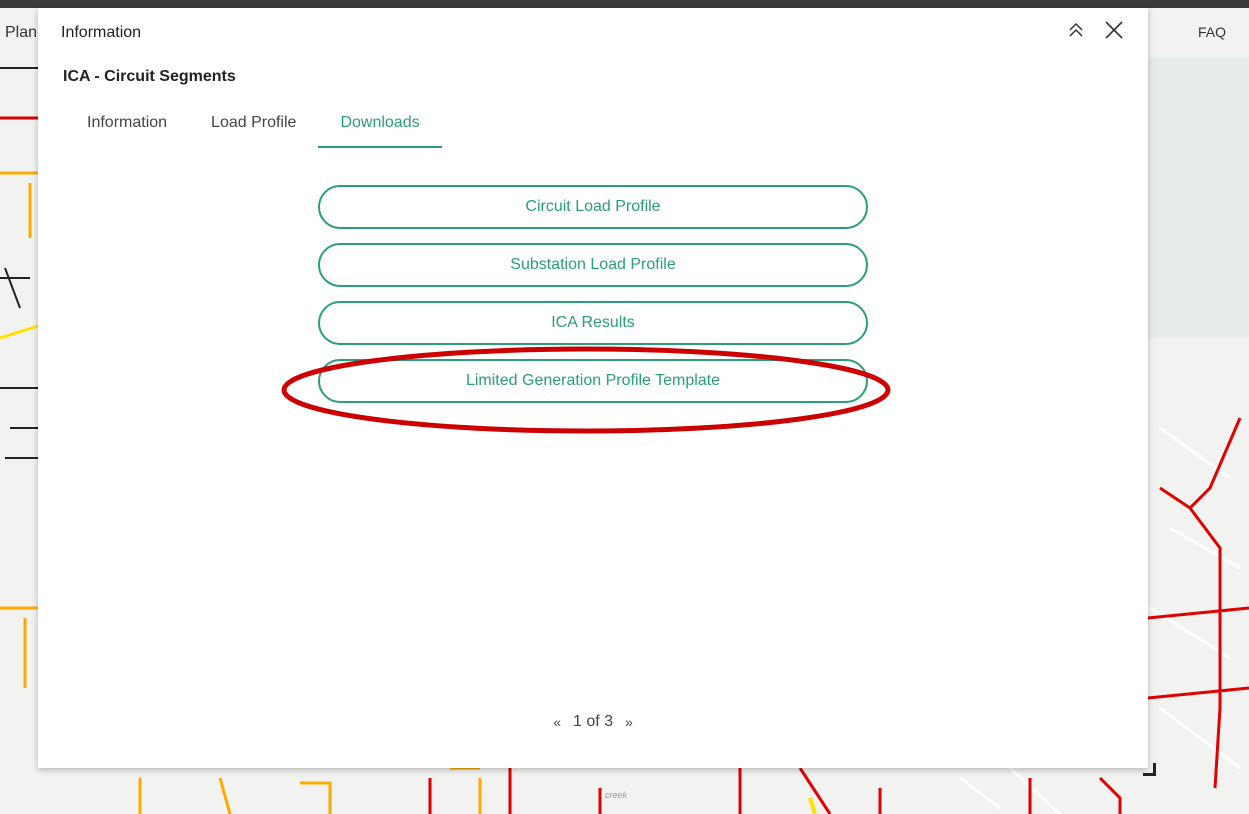  I want to click on pager-prev-button: «, so click(557, 722).